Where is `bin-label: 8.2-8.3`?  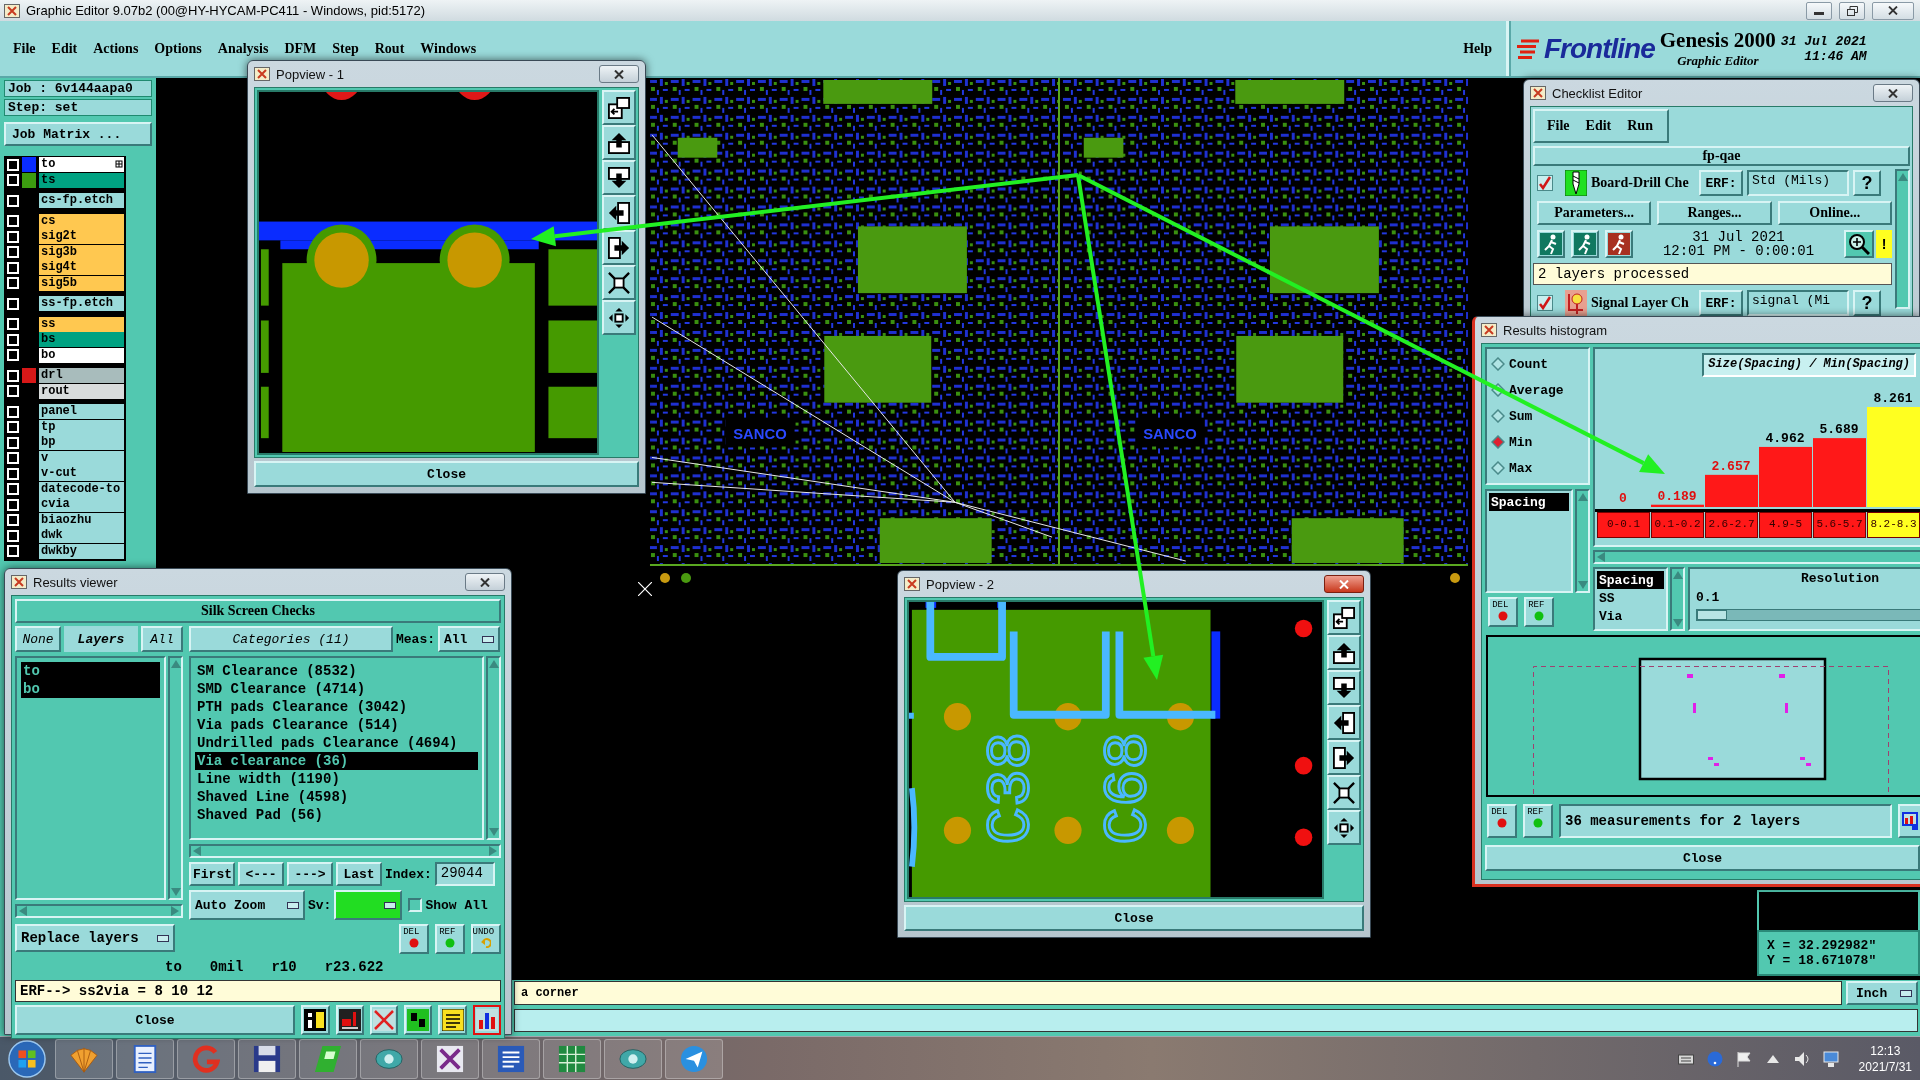 bin-label: 8.2-8.3 is located at coordinates (1893, 525).